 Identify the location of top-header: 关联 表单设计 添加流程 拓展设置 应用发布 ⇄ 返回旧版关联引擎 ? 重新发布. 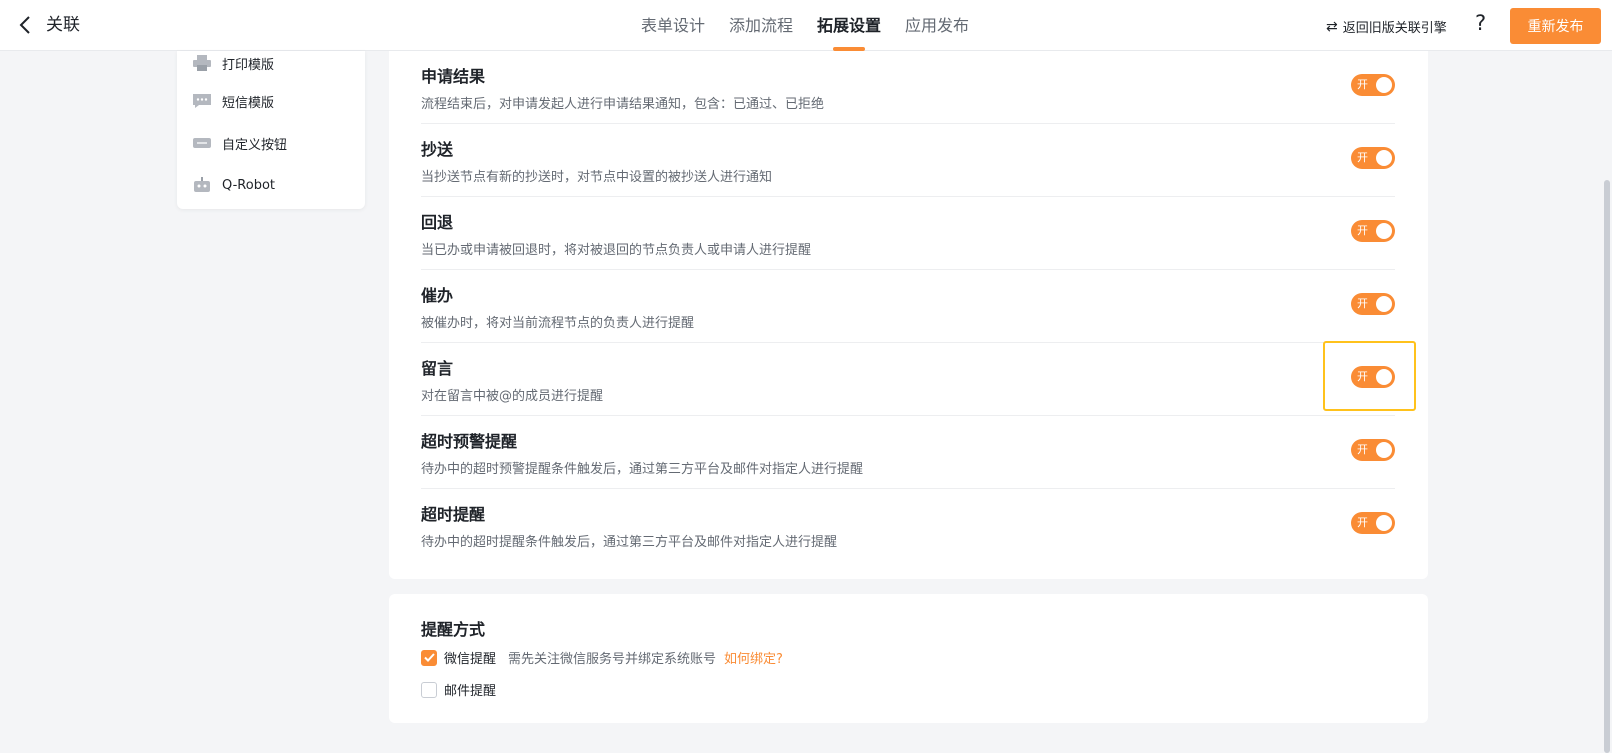
(806, 25).